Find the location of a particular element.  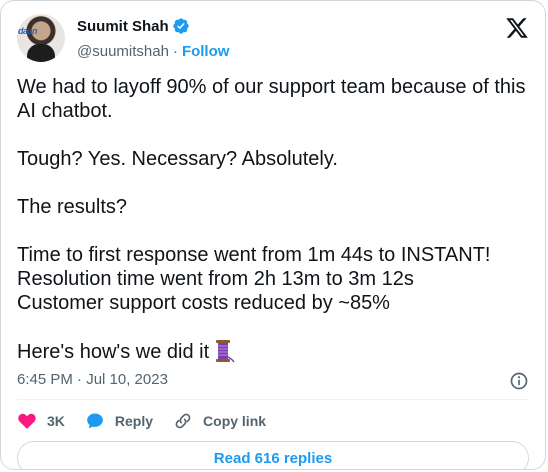

reply-bubble-icon is located at coordinates (95, 421).